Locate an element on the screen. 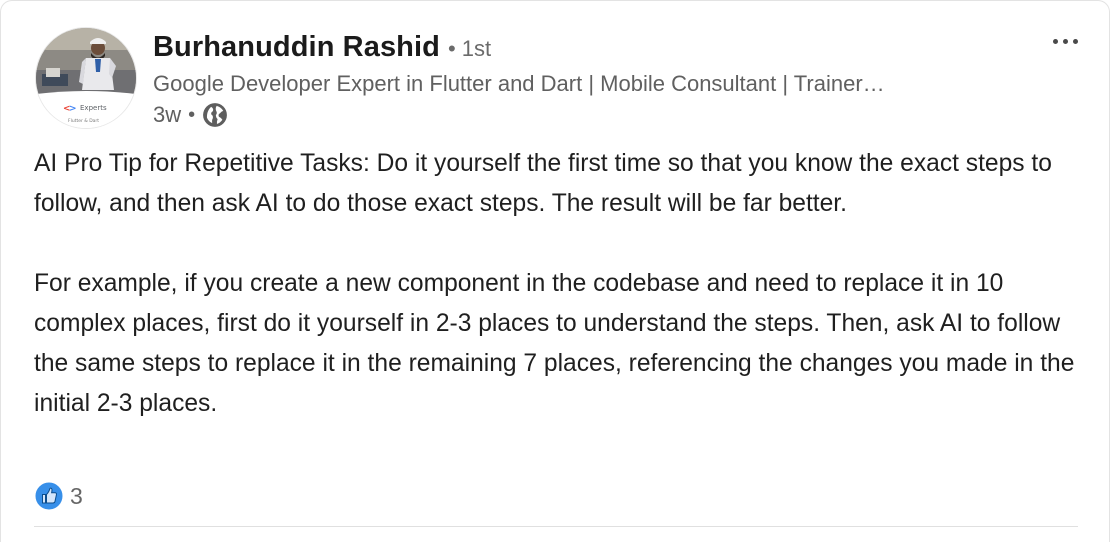  svg-text: Flutter & Dart is located at coordinates (83, 121).